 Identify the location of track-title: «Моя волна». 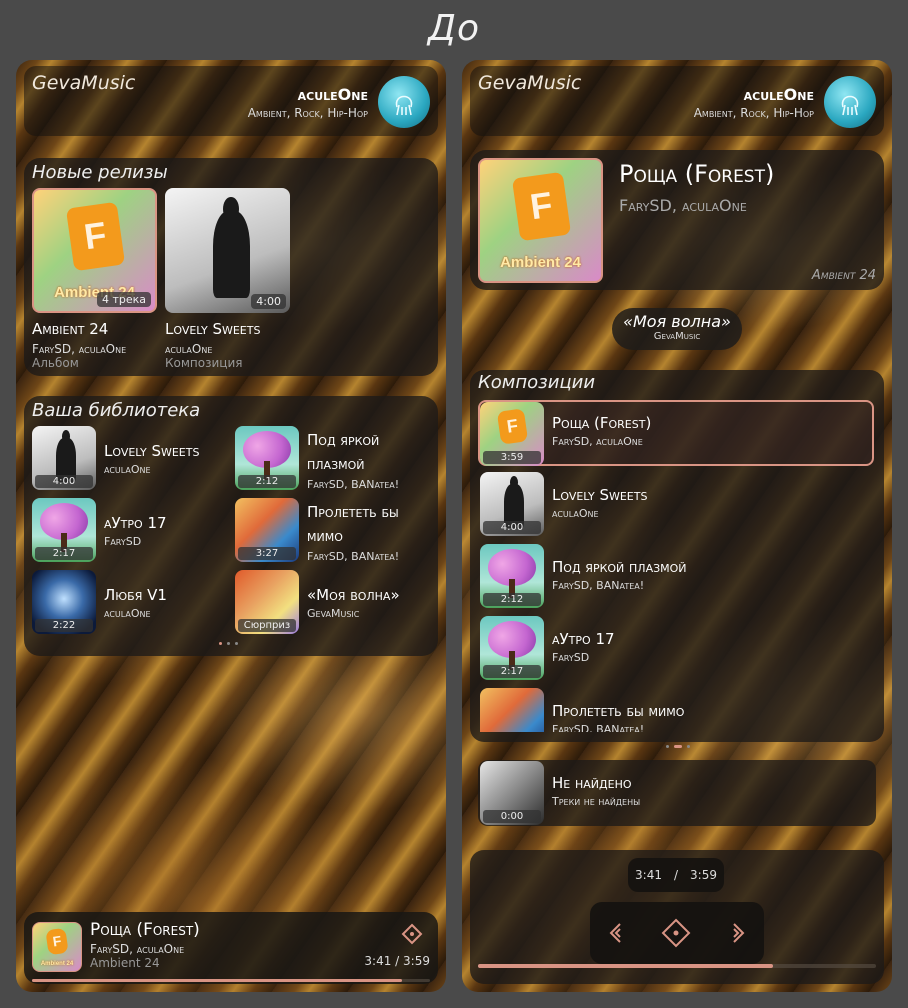
(353, 595).